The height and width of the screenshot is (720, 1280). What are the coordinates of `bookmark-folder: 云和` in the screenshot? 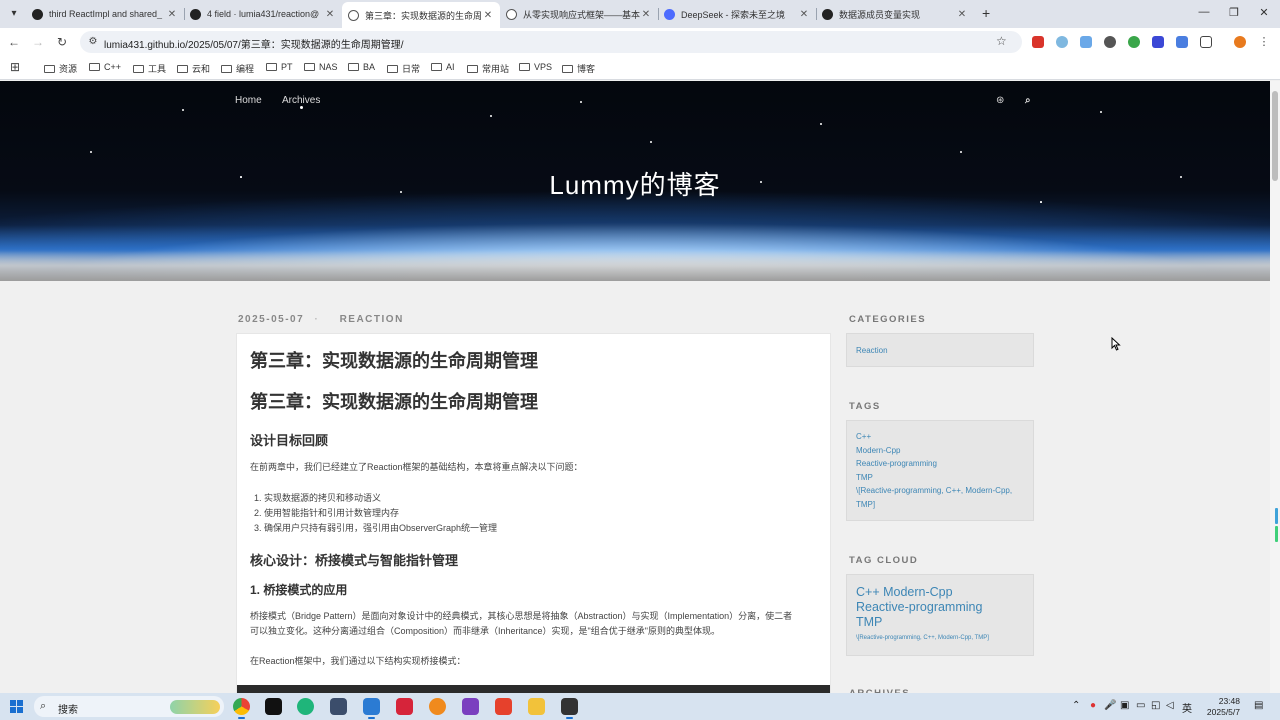 It's located at (193, 68).